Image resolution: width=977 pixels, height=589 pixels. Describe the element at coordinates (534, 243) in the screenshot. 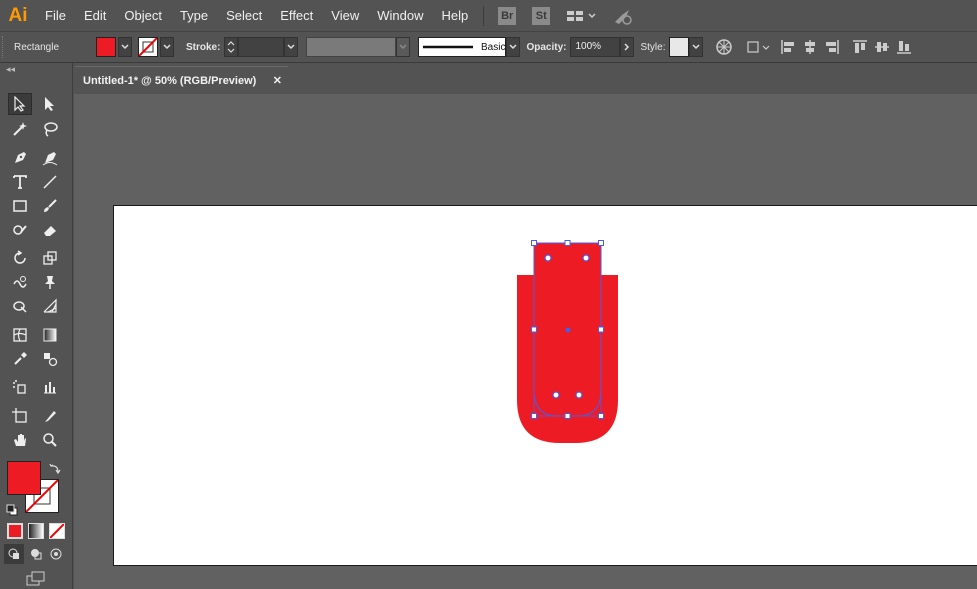

I see `bbox-handle-top-left` at that location.